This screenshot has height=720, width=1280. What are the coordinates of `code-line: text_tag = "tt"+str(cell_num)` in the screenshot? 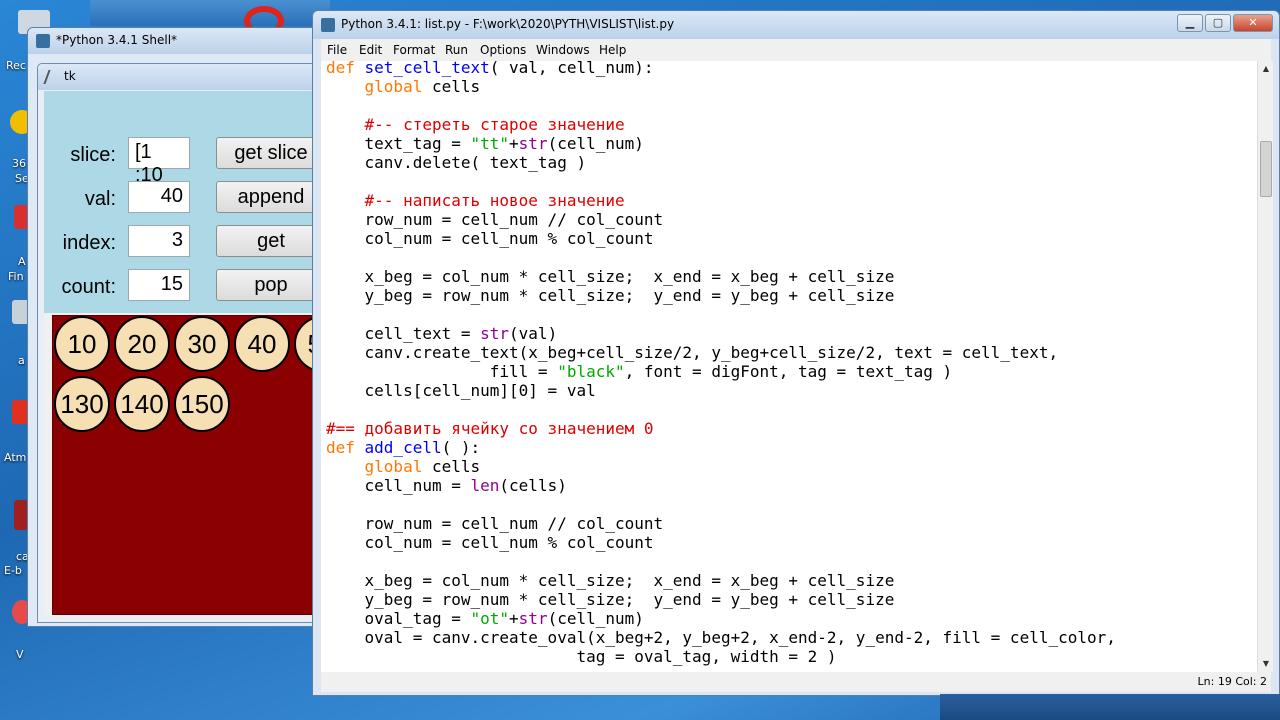 It's located at (485, 143).